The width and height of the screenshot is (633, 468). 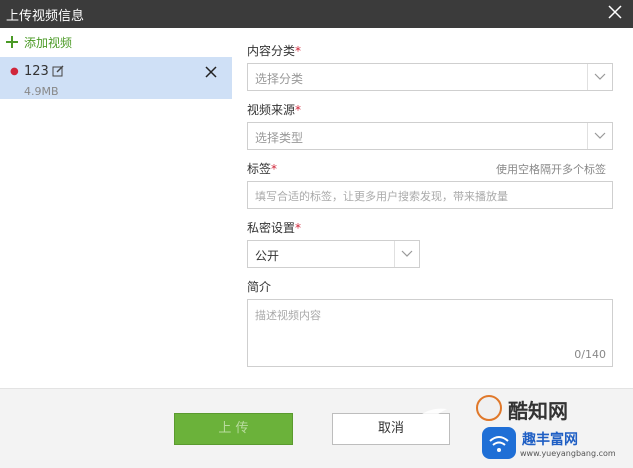 What do you see at coordinates (116, 78) in the screenshot?
I see `video-list-item: ● 123 4.9MB` at bounding box center [116, 78].